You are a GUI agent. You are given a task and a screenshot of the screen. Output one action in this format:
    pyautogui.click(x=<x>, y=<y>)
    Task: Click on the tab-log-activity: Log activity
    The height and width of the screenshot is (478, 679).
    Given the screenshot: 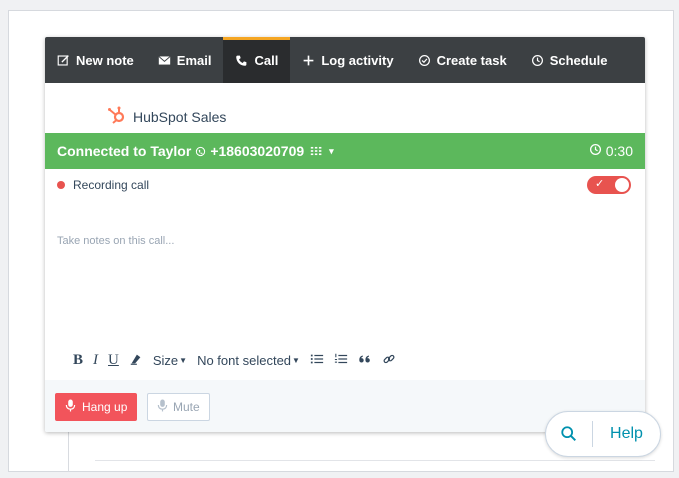 What is the action you would take?
    pyautogui.click(x=347, y=60)
    